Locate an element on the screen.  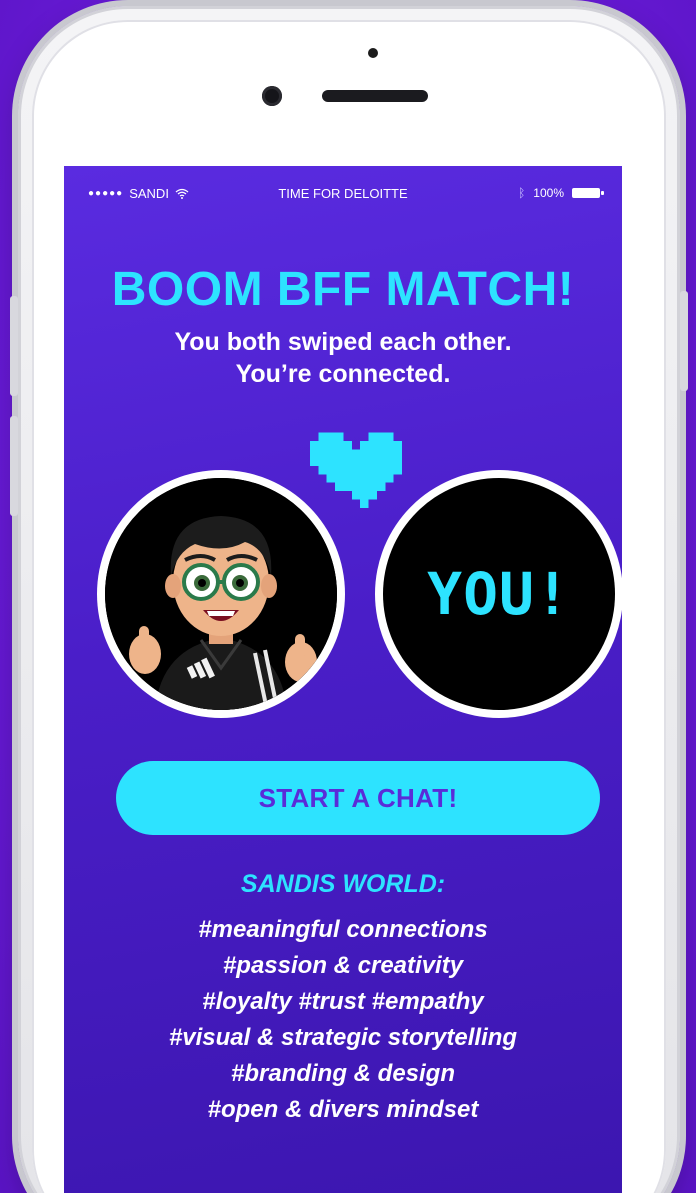
world-title: SANDIS WORLD: is located at coordinates (343, 884).